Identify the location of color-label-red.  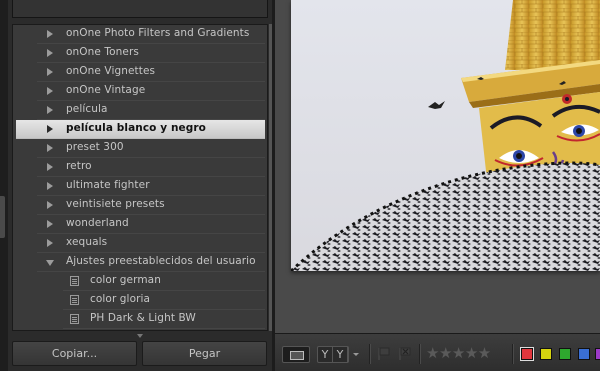
(527, 354).